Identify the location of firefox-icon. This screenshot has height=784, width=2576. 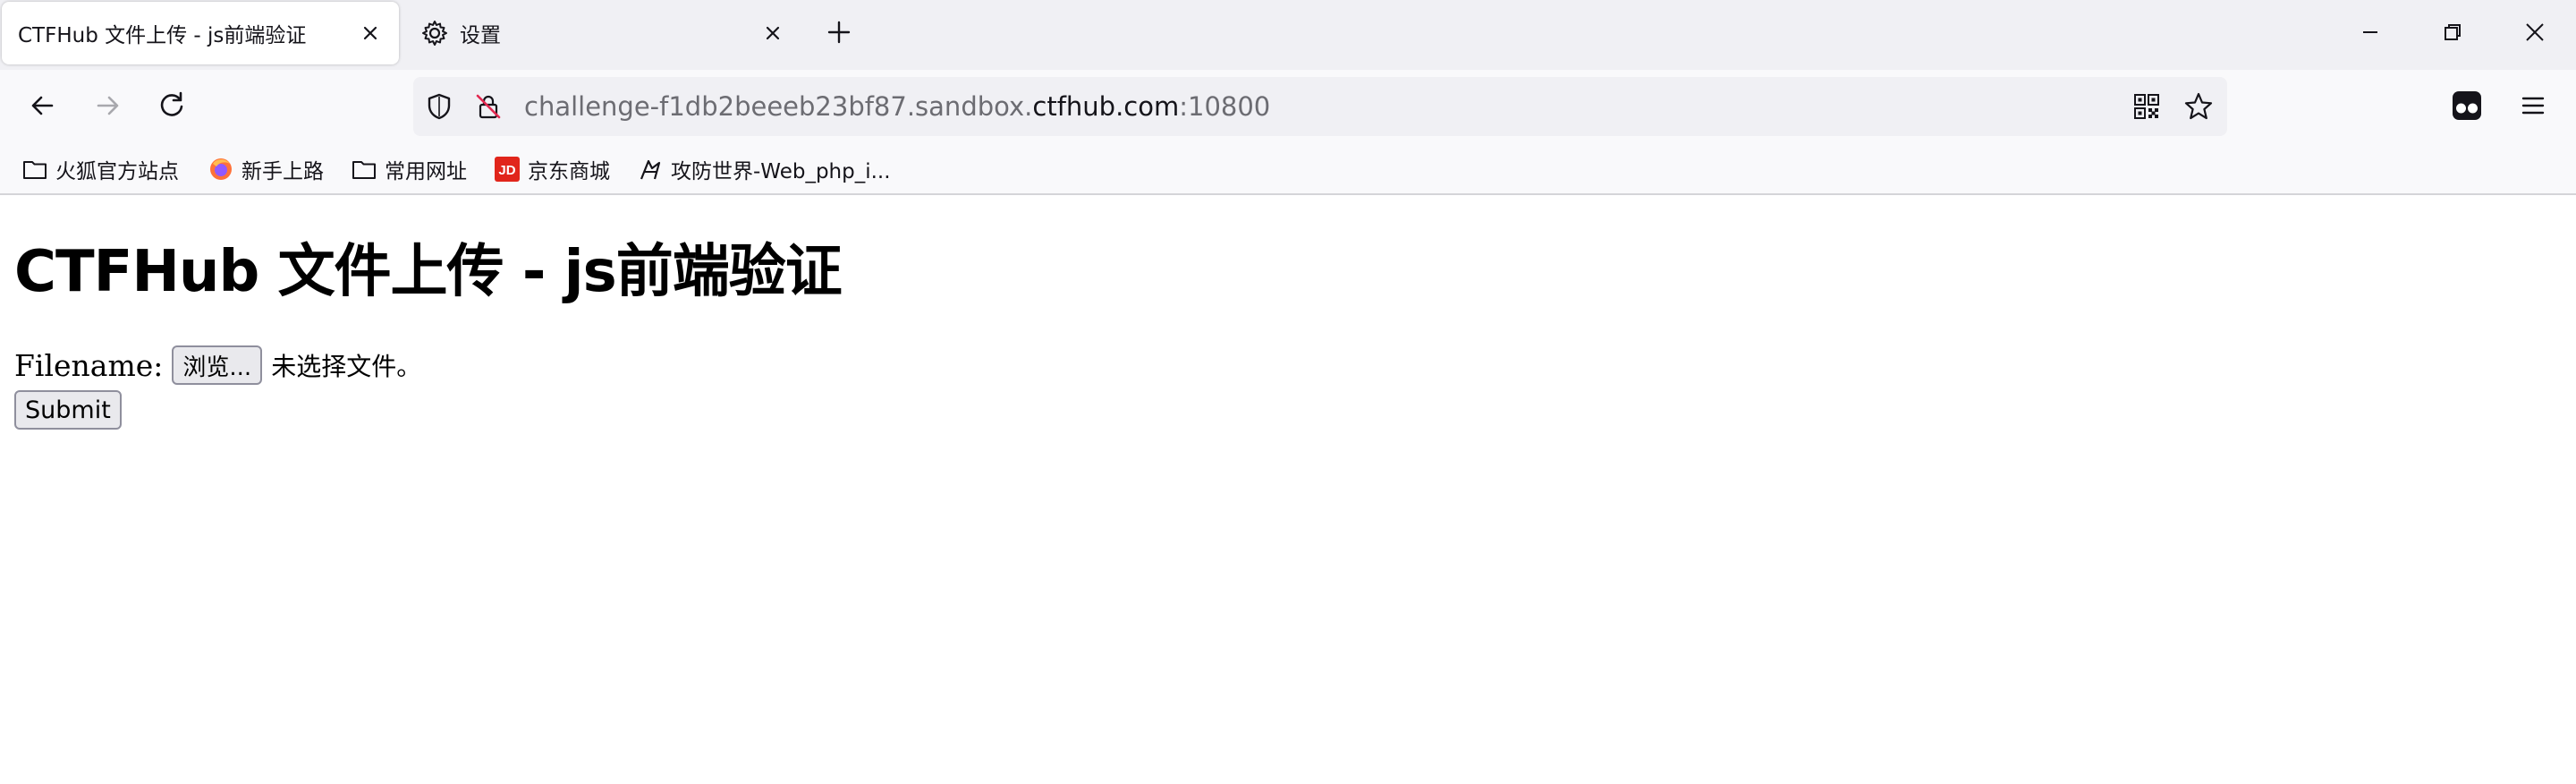
(221, 169).